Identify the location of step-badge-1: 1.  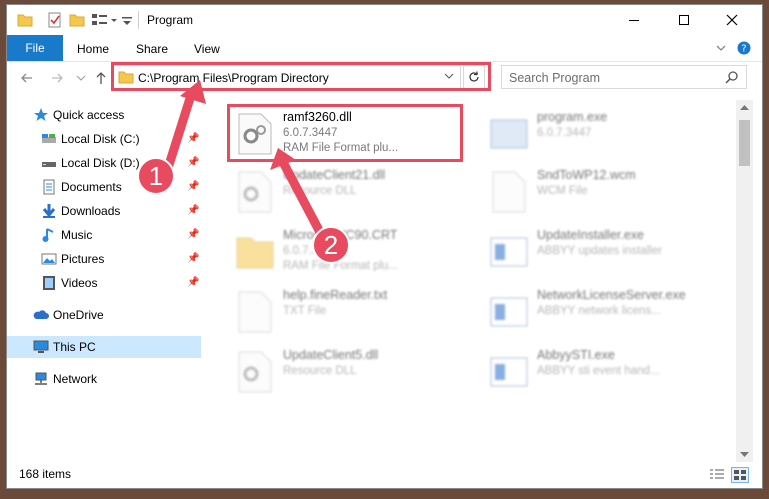
(156, 176).